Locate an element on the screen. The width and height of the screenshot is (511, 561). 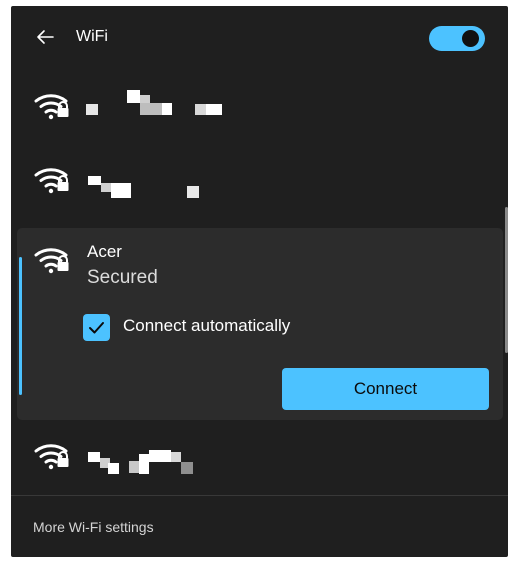
connect-automatically-checkbox is located at coordinates (96, 327).